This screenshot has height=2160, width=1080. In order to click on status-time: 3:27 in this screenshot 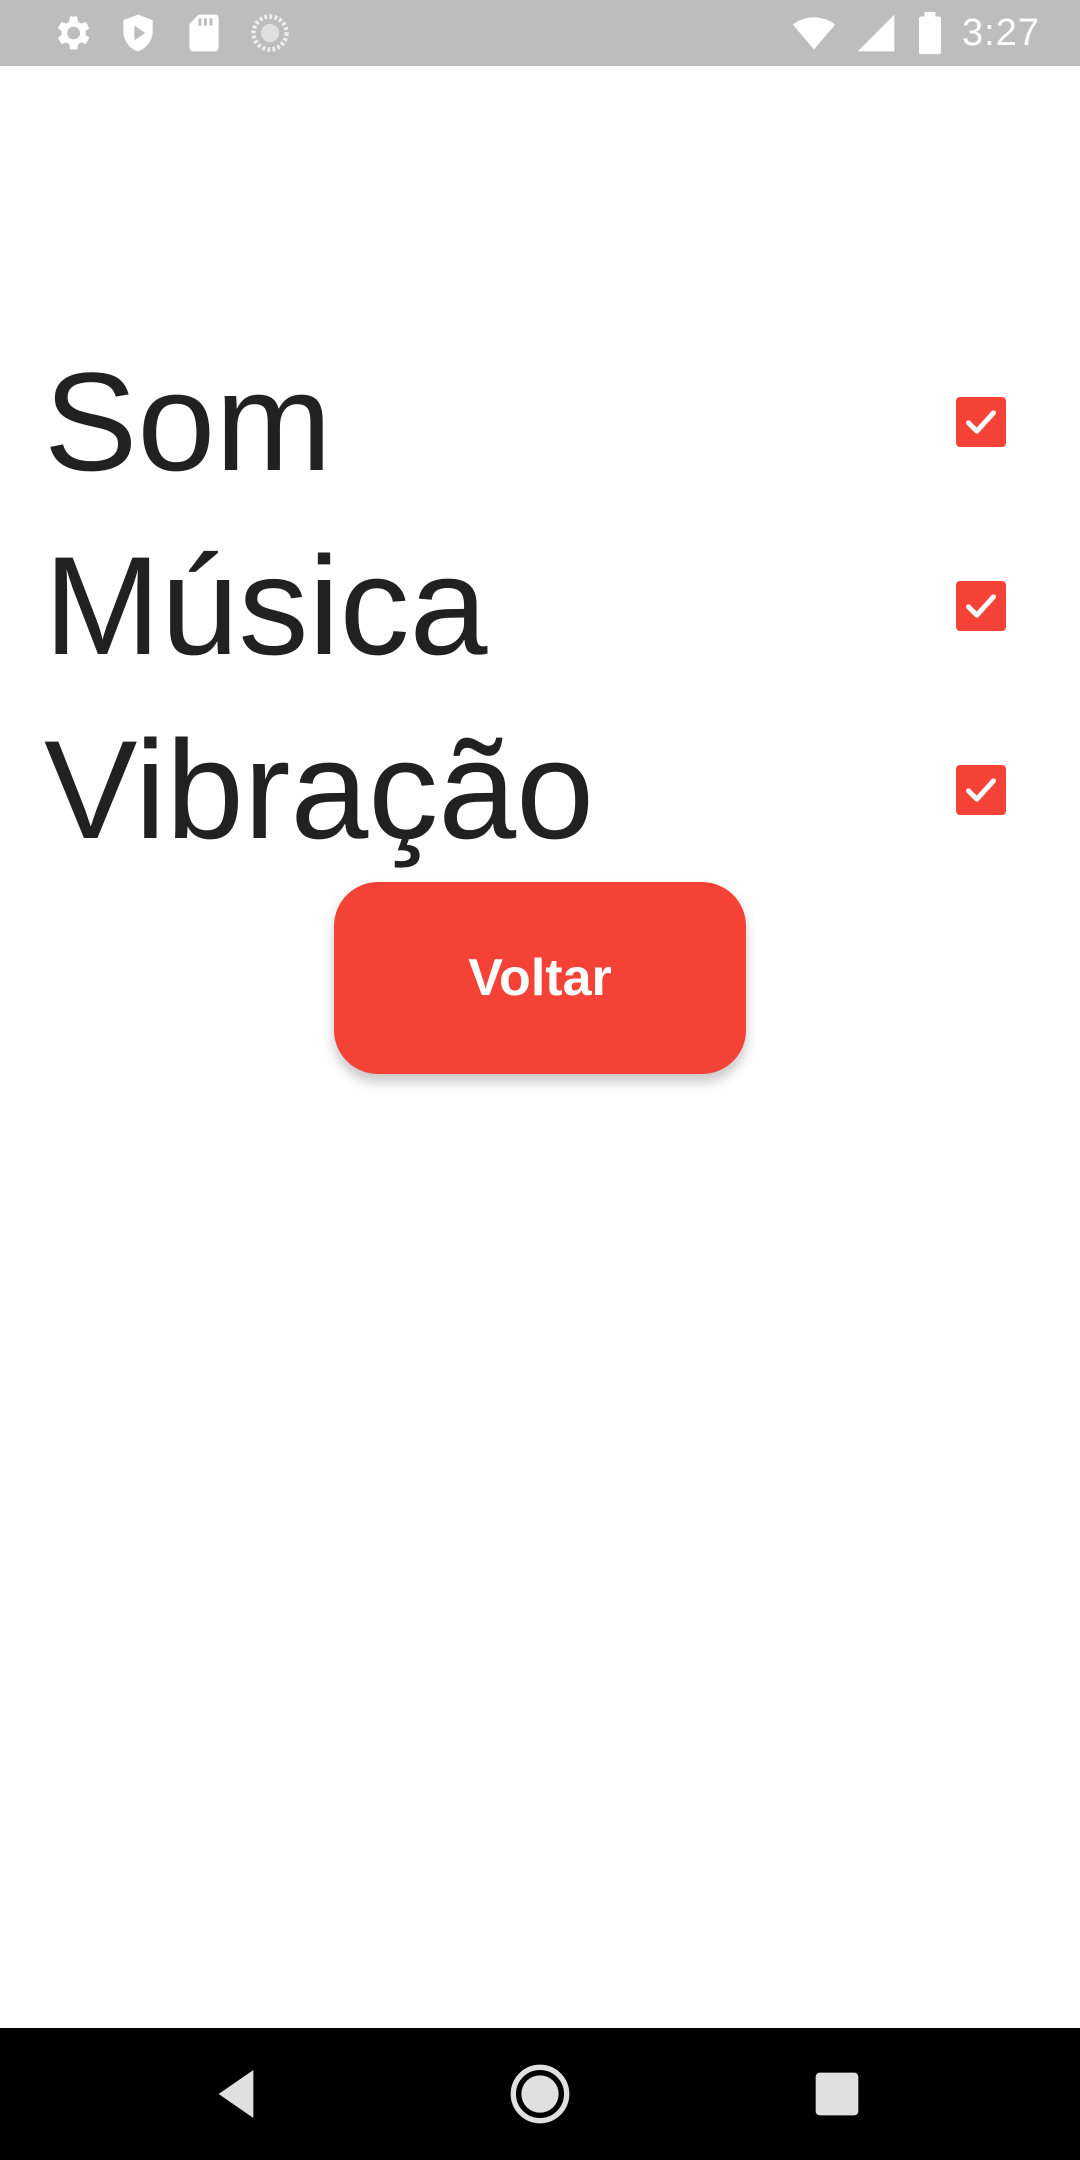, I will do `click(1001, 32)`.